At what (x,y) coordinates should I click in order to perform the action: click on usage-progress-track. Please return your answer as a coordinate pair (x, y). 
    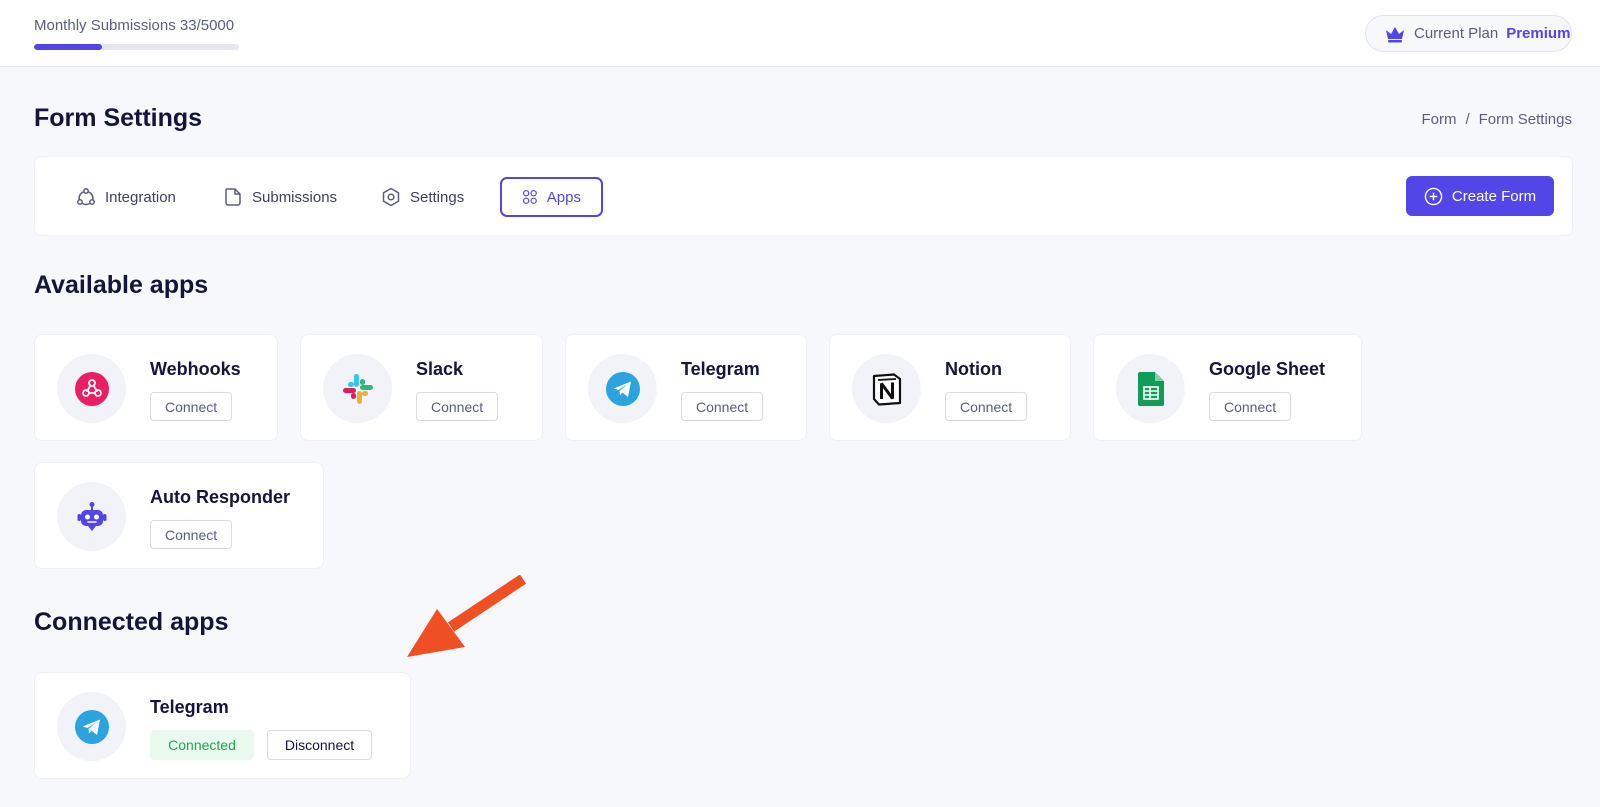
    Looking at the image, I should click on (136, 47).